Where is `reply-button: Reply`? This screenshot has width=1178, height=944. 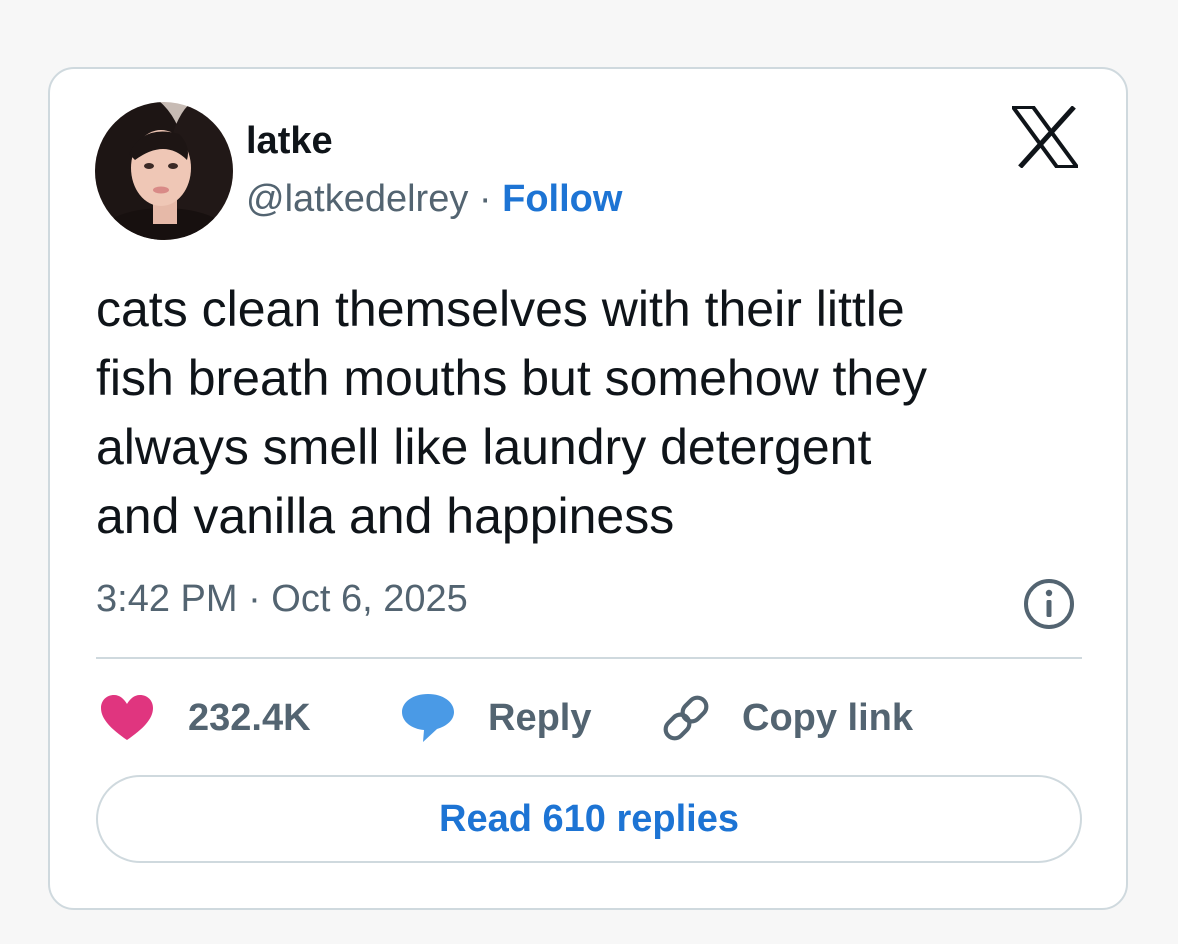 reply-button: Reply is located at coordinates (495, 718).